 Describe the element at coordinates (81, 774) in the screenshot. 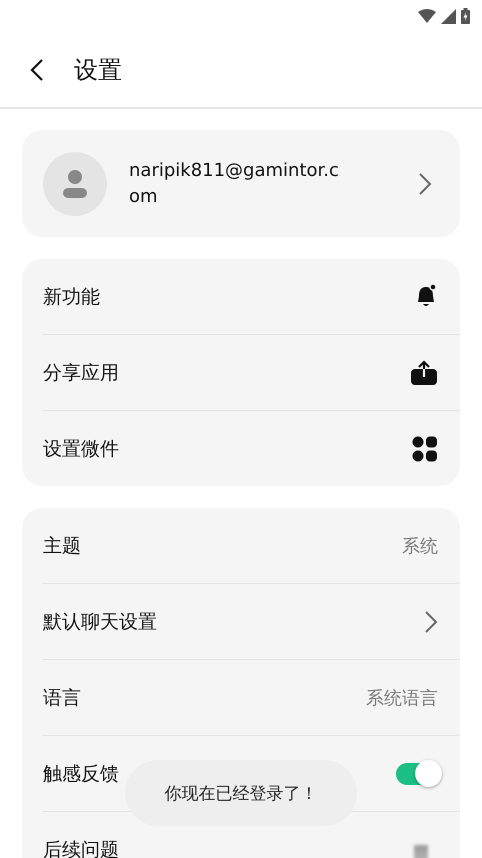

I see `item-label: 触感反馈` at that location.